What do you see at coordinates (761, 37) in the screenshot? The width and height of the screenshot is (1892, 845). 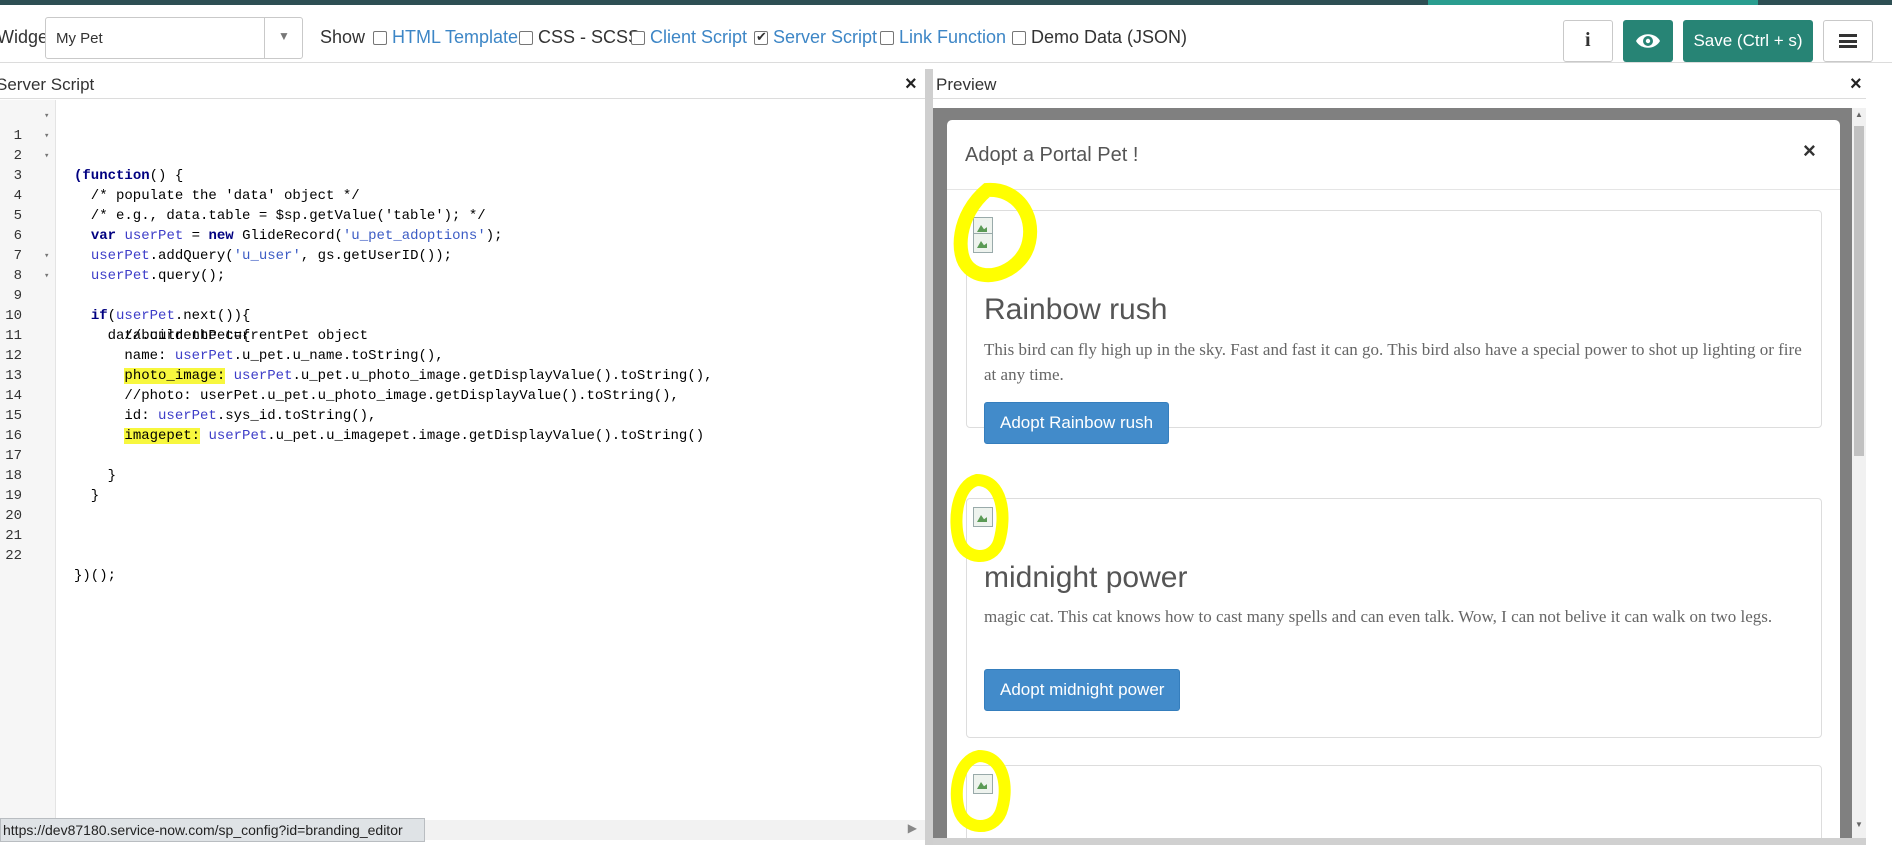 I see `checkbox-box-checked` at bounding box center [761, 37].